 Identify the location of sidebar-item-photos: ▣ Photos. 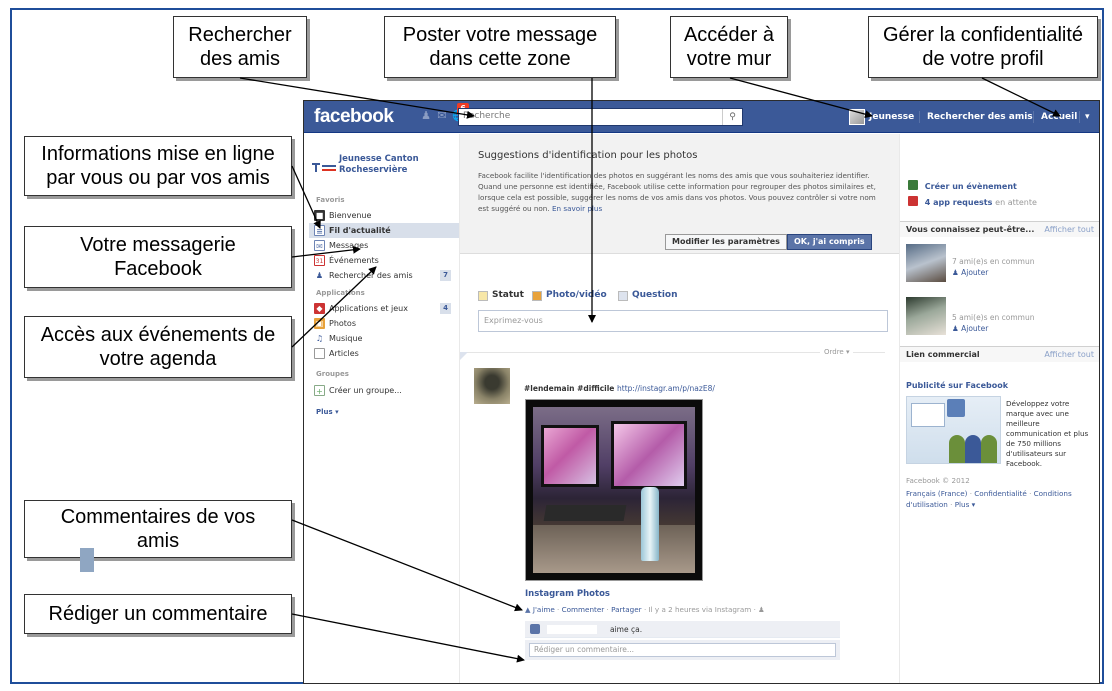
(384, 323).